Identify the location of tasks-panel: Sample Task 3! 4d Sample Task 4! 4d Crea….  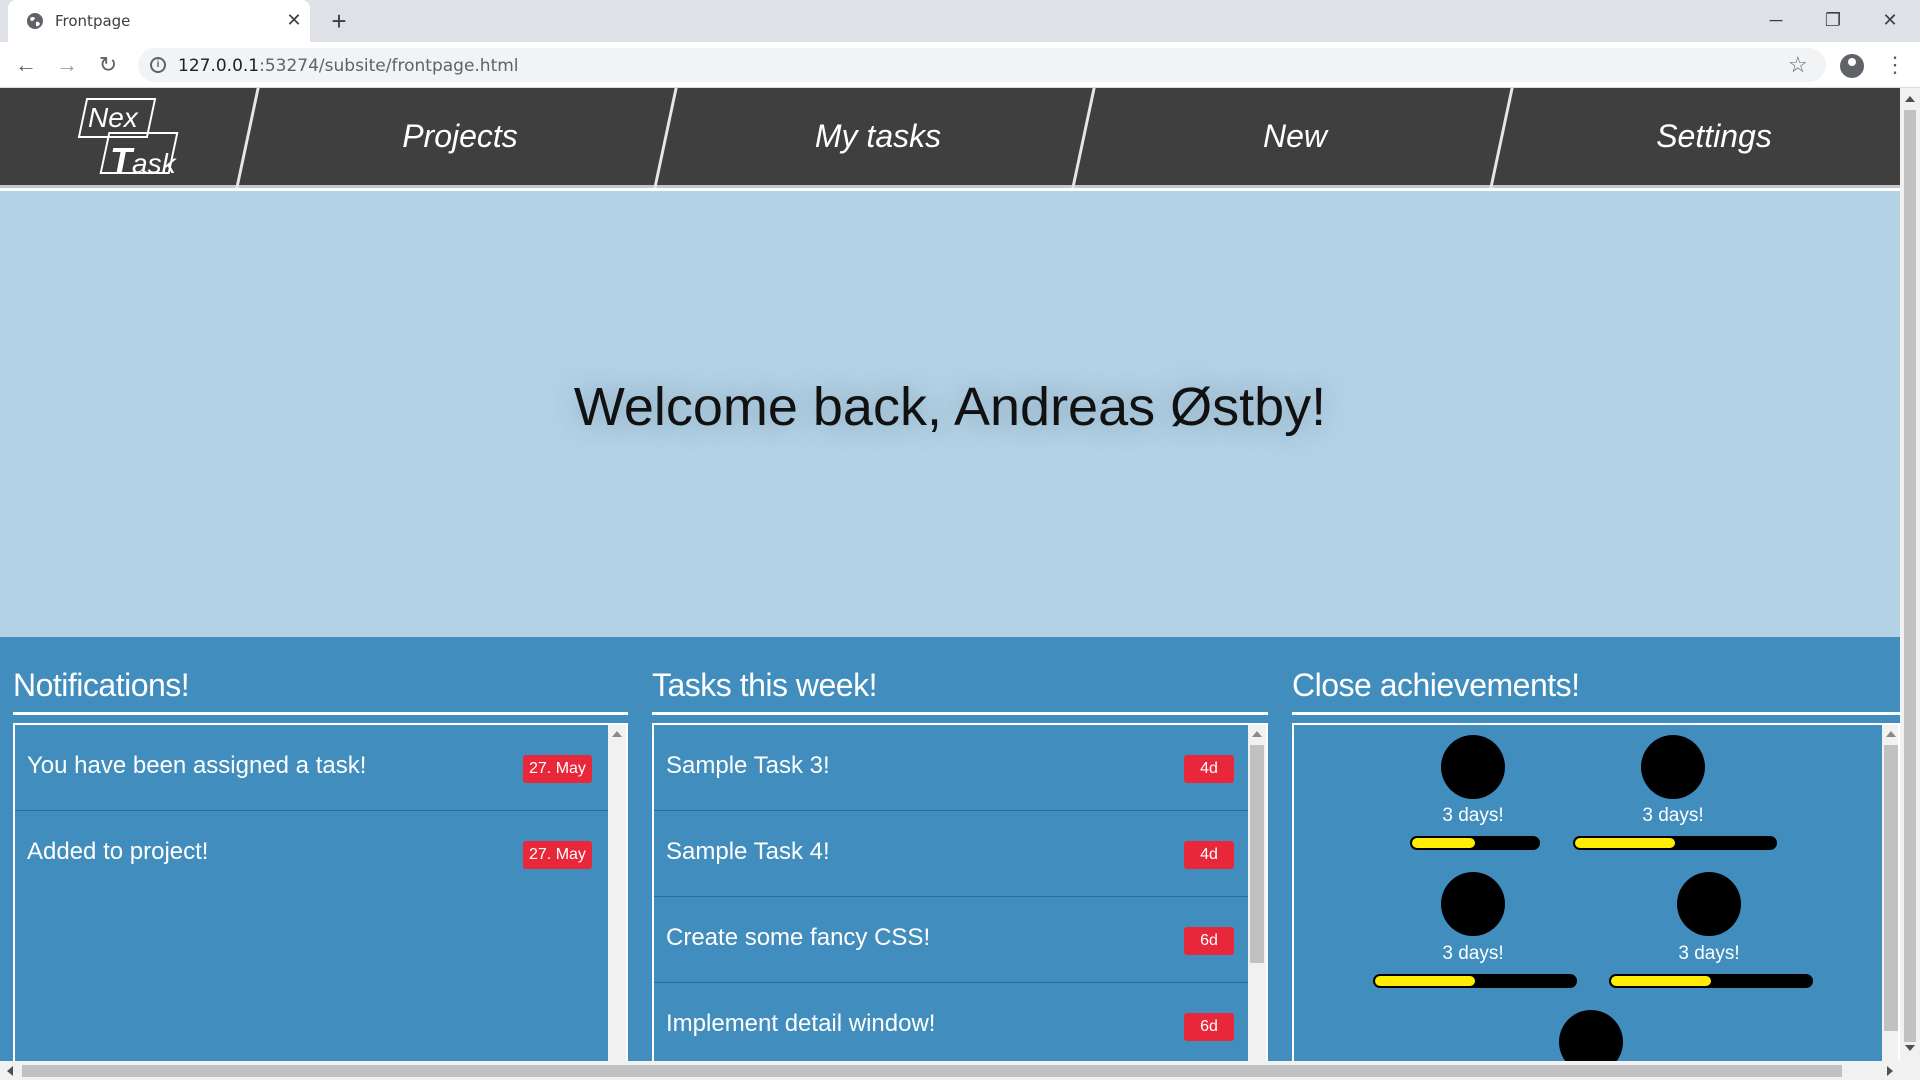
(960, 892).